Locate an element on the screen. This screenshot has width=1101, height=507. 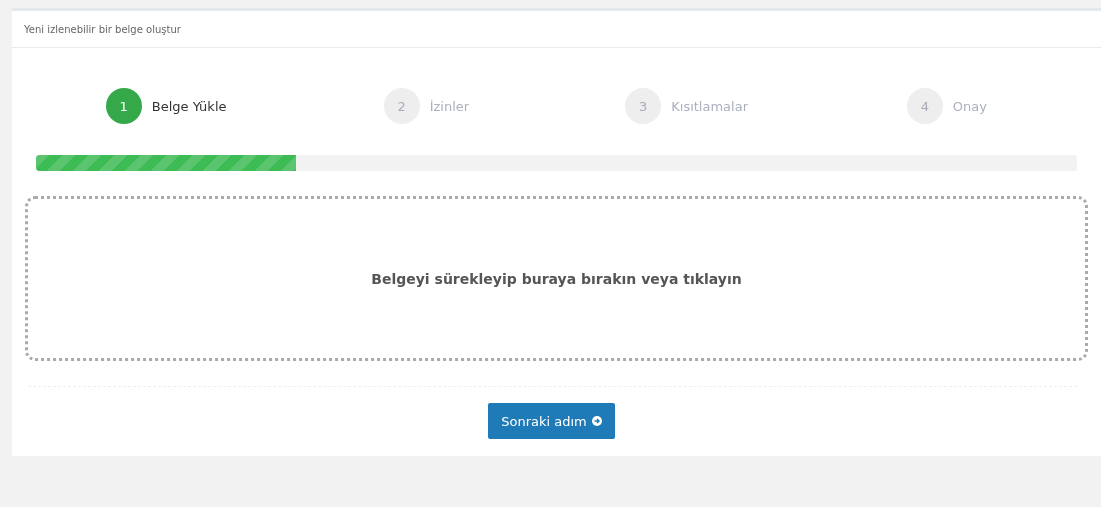
step-label: Onay is located at coordinates (969, 106).